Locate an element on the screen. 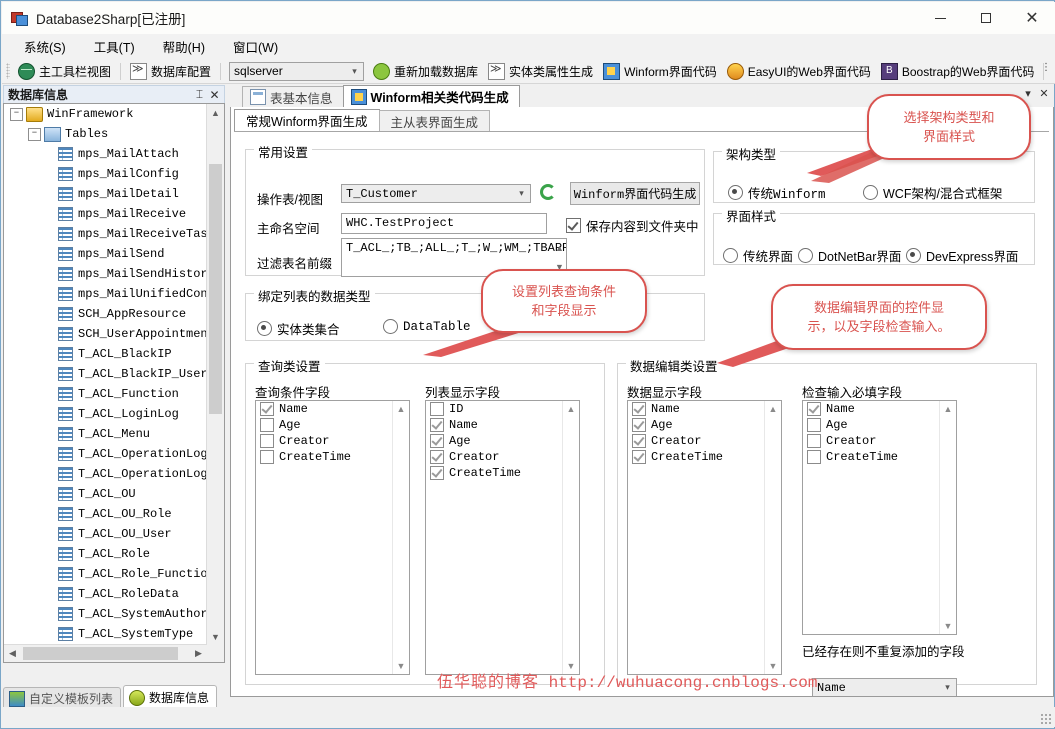 Image resolution: width=1055 pixels, height=729 pixels. toolbar-main-view: 主工具栏视图 is located at coordinates (64, 71).